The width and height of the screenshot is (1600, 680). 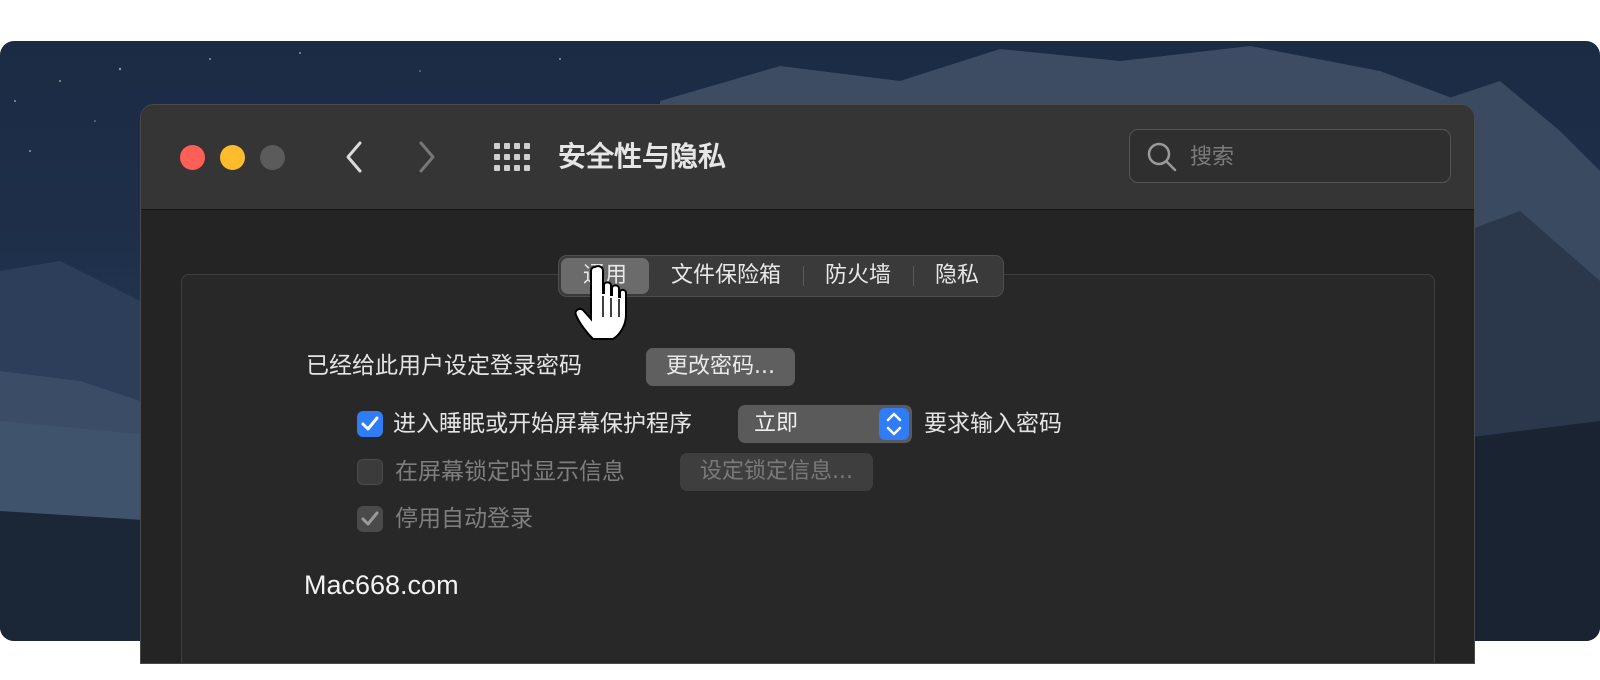 I want to click on search-icon, so click(x=1162, y=157).